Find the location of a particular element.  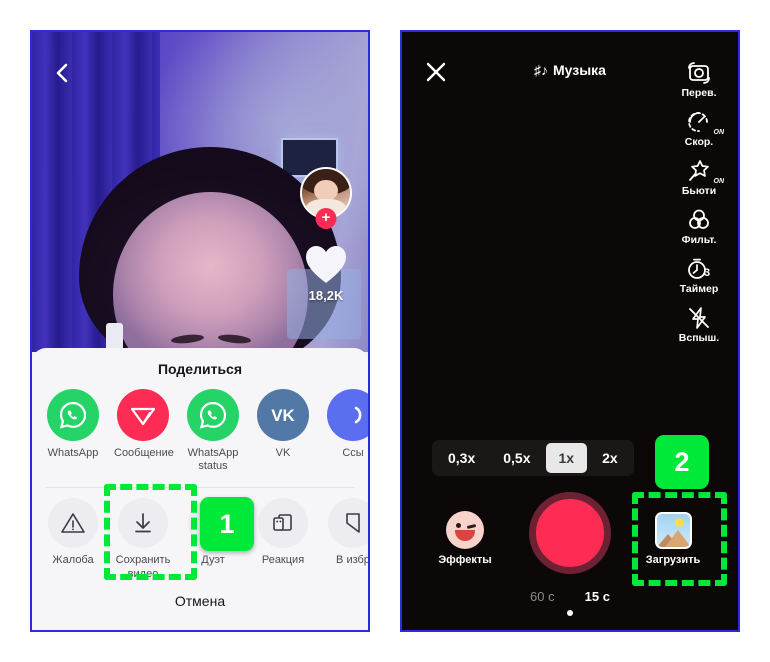

highlight-box-upload is located at coordinates (679, 539).